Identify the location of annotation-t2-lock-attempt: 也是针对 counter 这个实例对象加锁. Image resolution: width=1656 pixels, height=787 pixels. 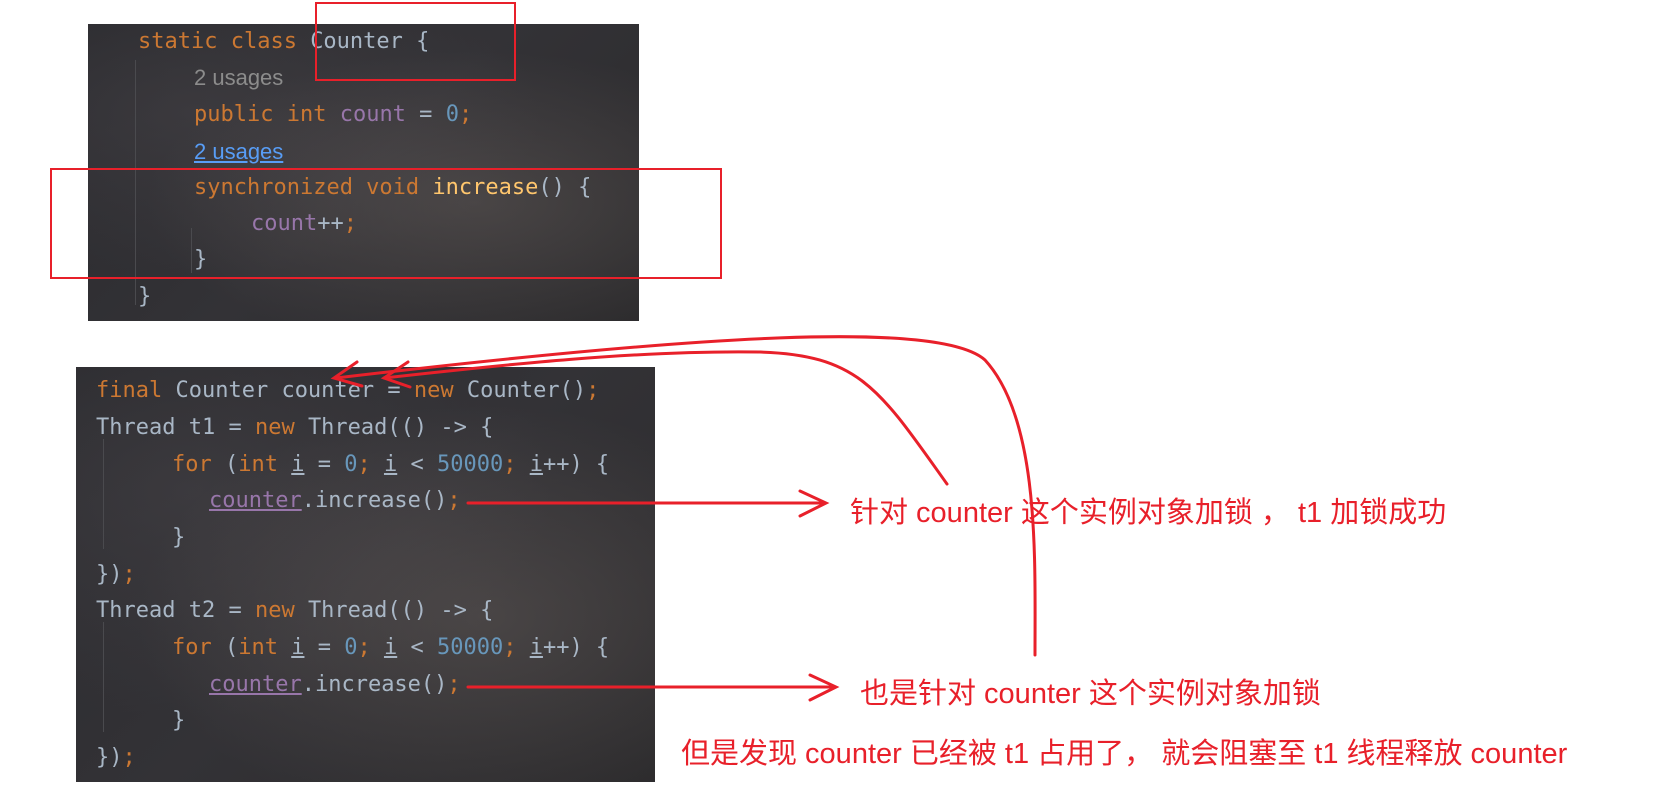
(1090, 694).